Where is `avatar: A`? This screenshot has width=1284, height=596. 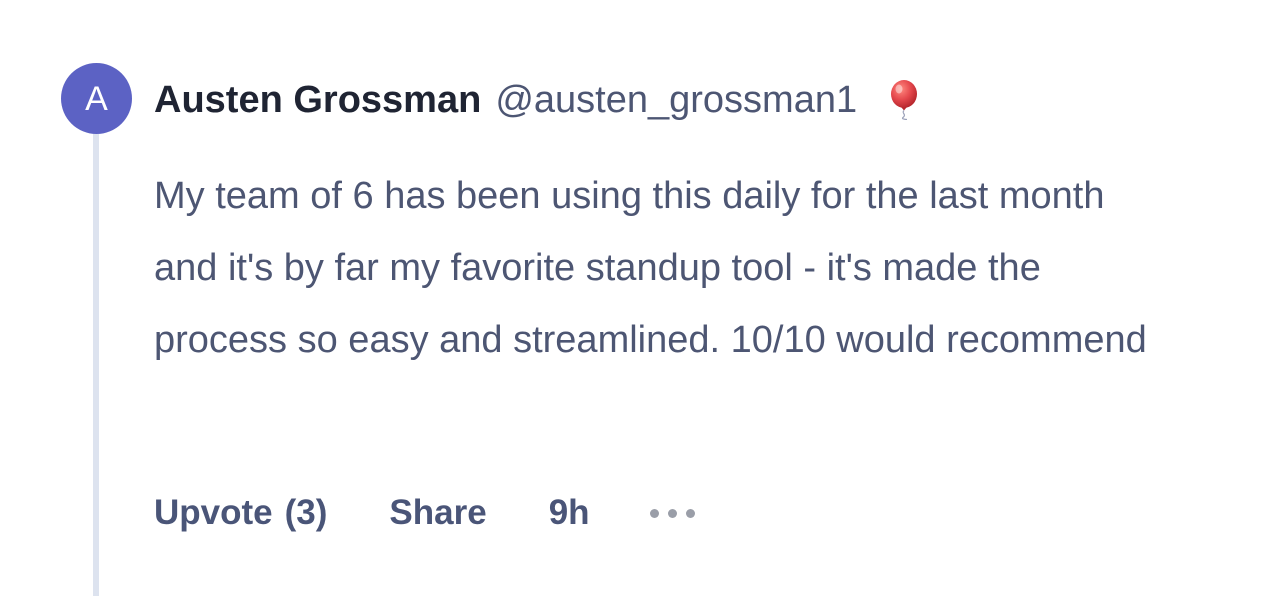
avatar: A is located at coordinates (96, 98).